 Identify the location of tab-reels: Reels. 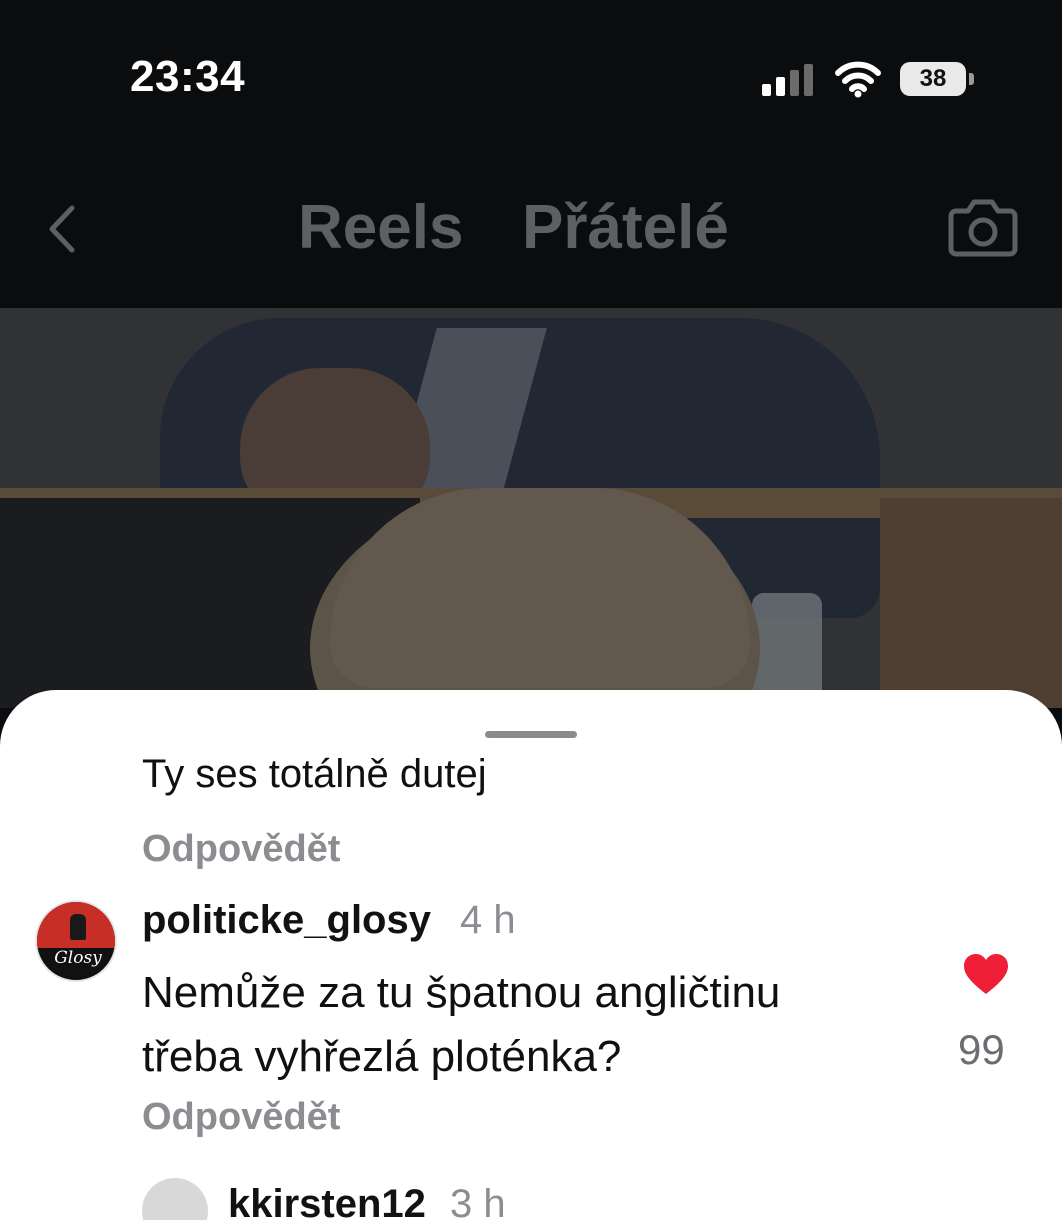
(380, 227).